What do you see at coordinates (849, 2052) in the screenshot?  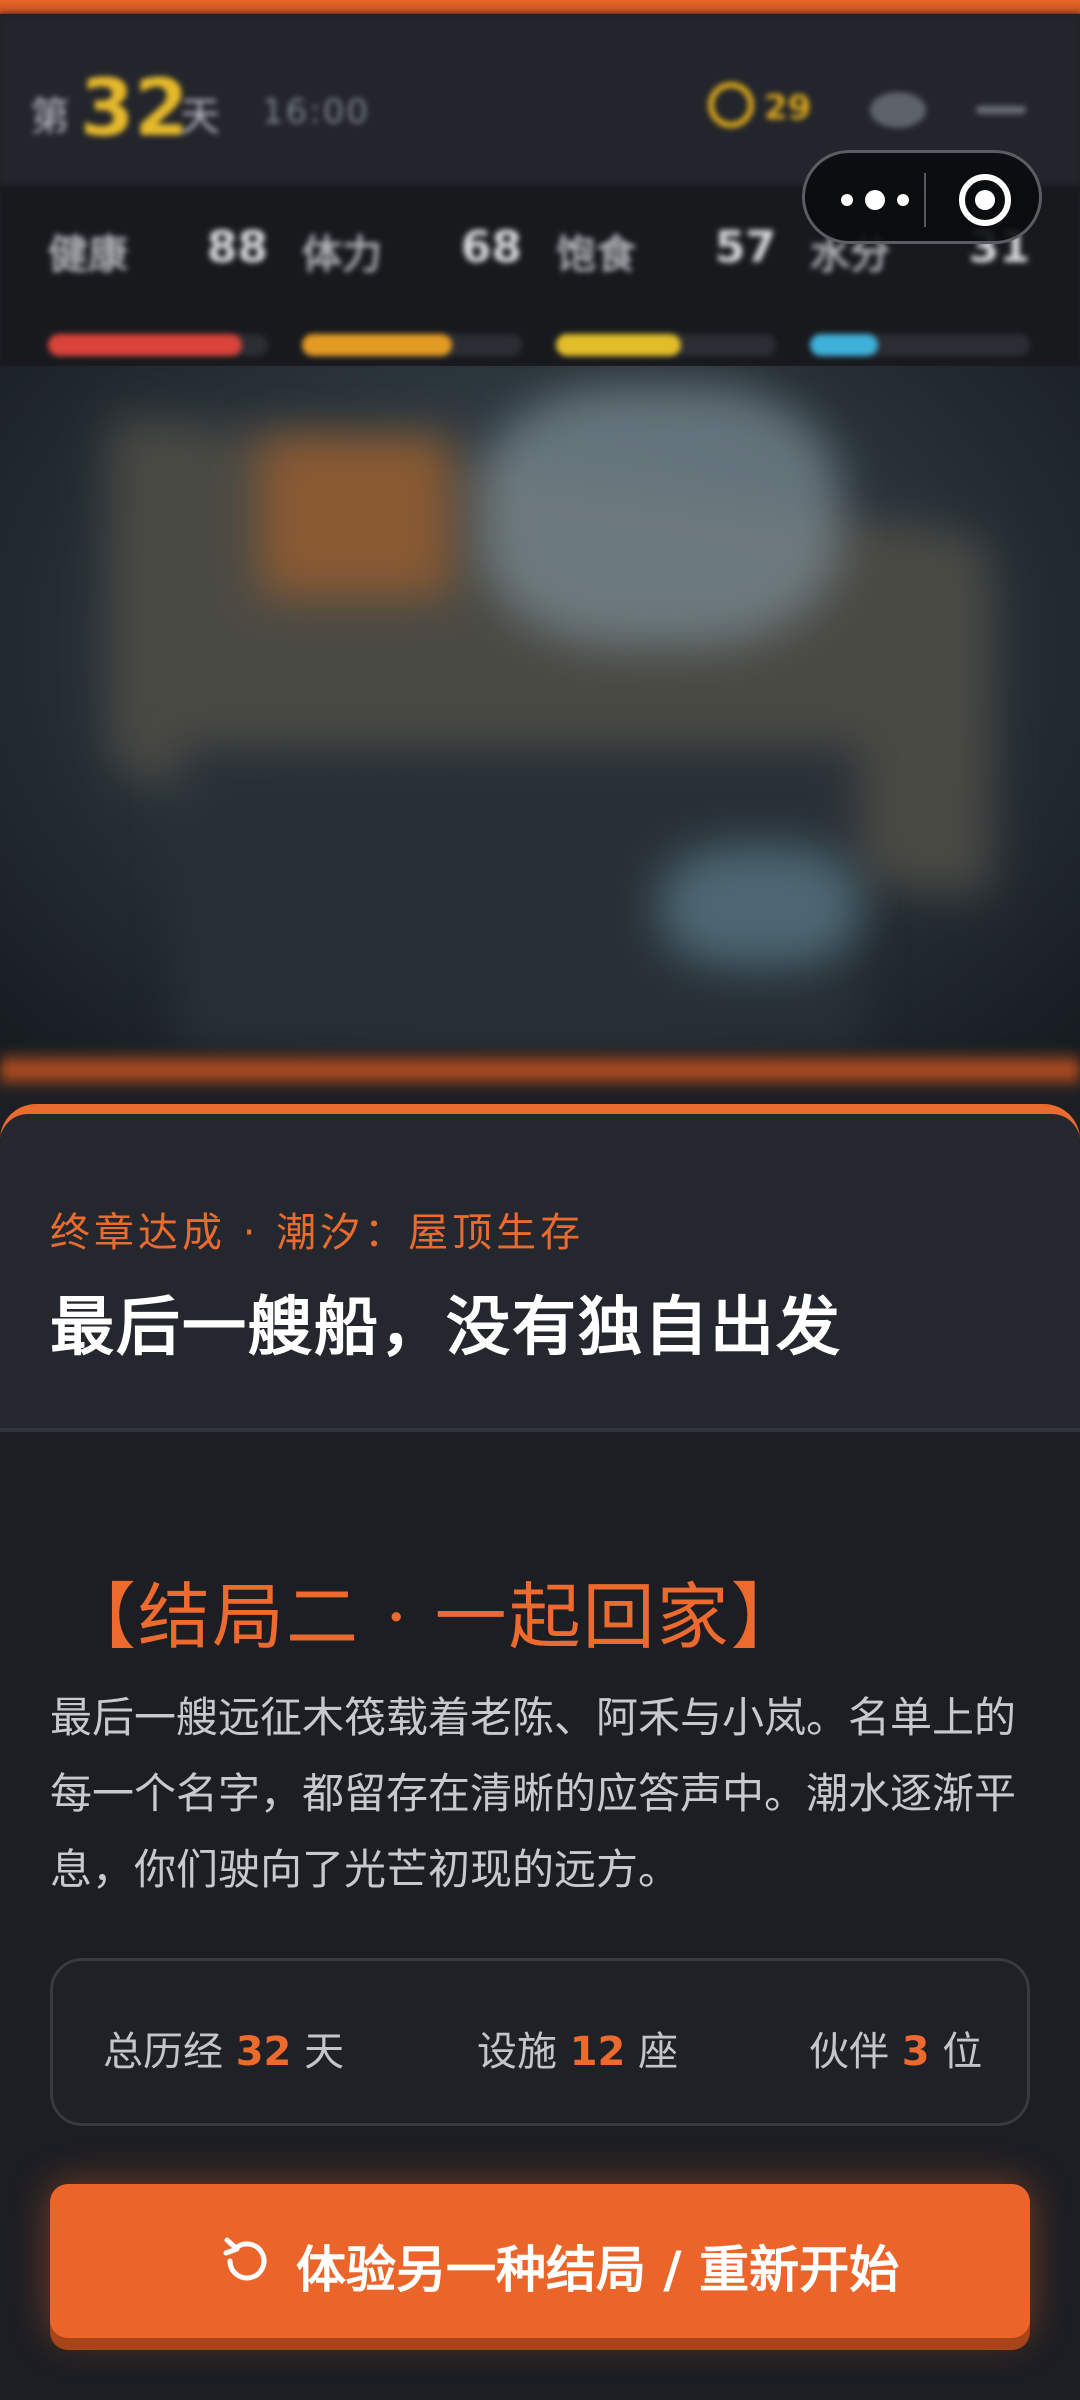 I see `summary-partners-label: 伙伴` at bounding box center [849, 2052].